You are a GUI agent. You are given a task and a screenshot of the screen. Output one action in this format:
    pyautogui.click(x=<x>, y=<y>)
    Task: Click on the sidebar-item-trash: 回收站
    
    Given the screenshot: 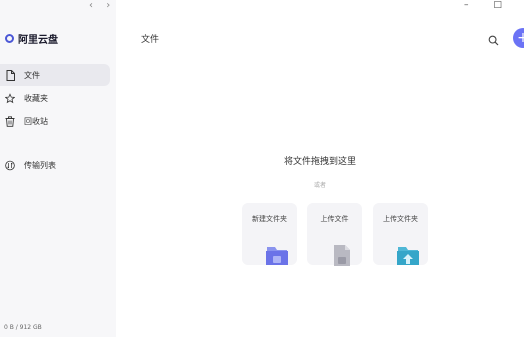 What is the action you would take?
    pyautogui.click(x=55, y=121)
    